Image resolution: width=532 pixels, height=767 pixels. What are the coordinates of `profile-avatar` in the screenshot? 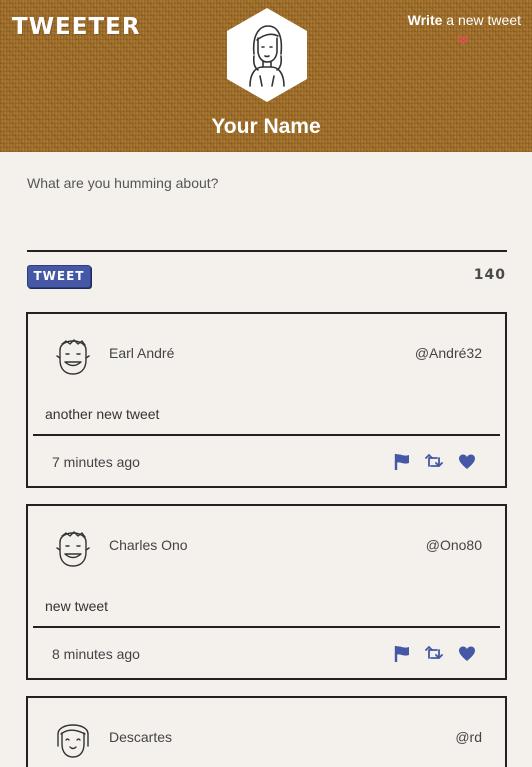 It's located at (267, 55).